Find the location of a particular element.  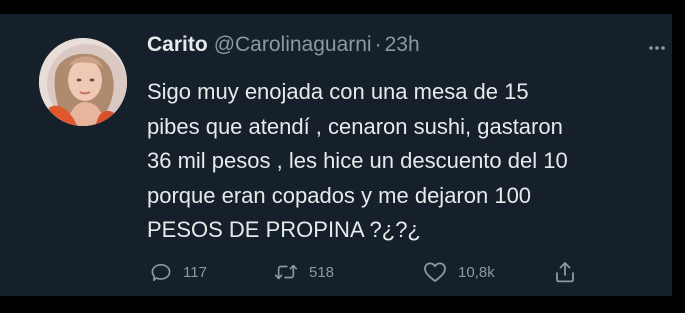

more-options-icon is located at coordinates (657, 48).